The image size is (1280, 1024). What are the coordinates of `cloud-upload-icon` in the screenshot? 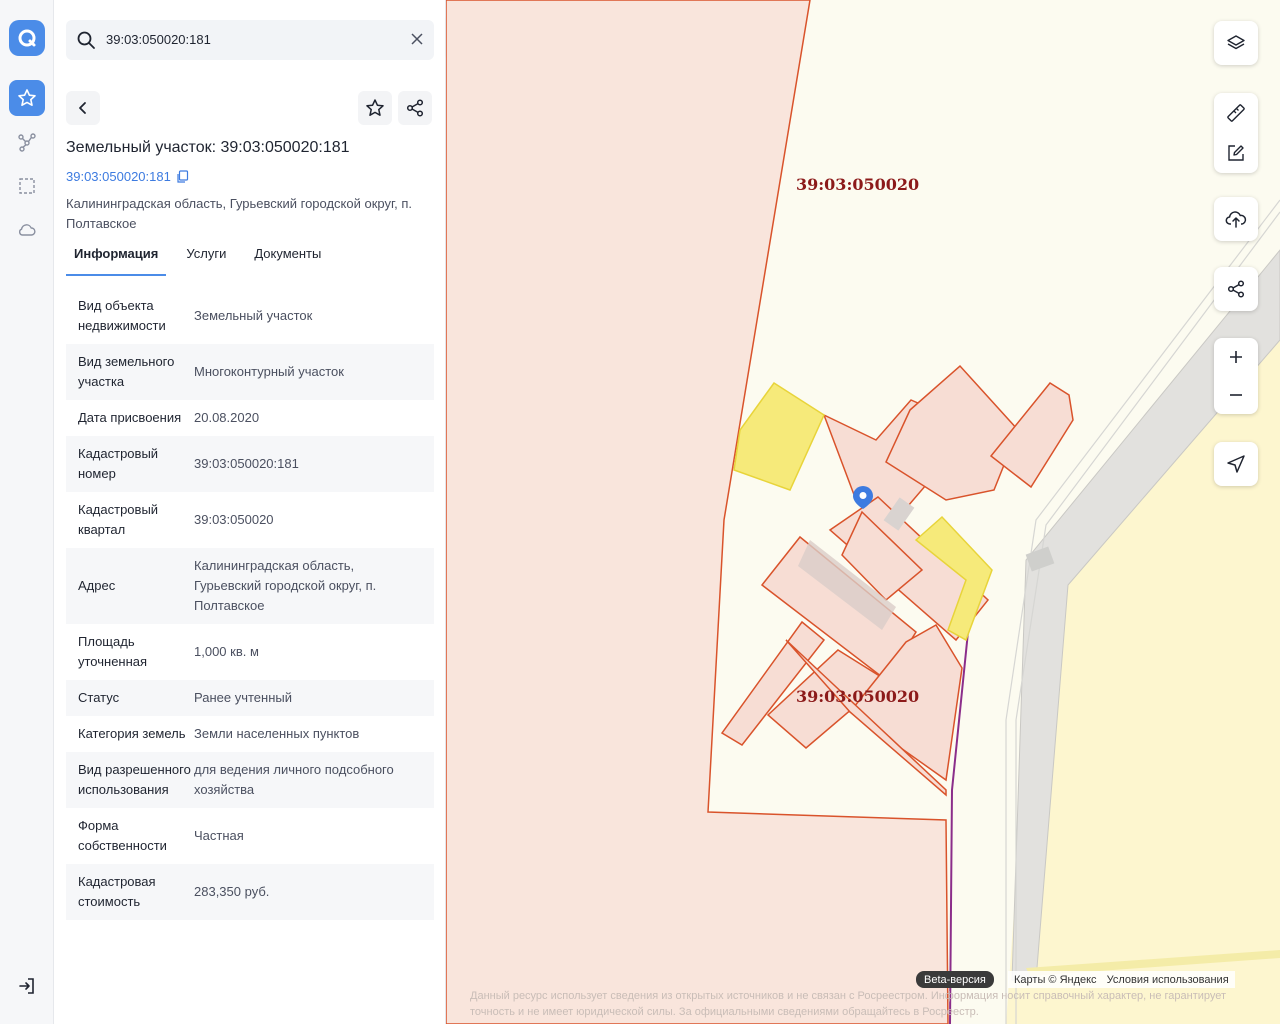 It's located at (1236, 219).